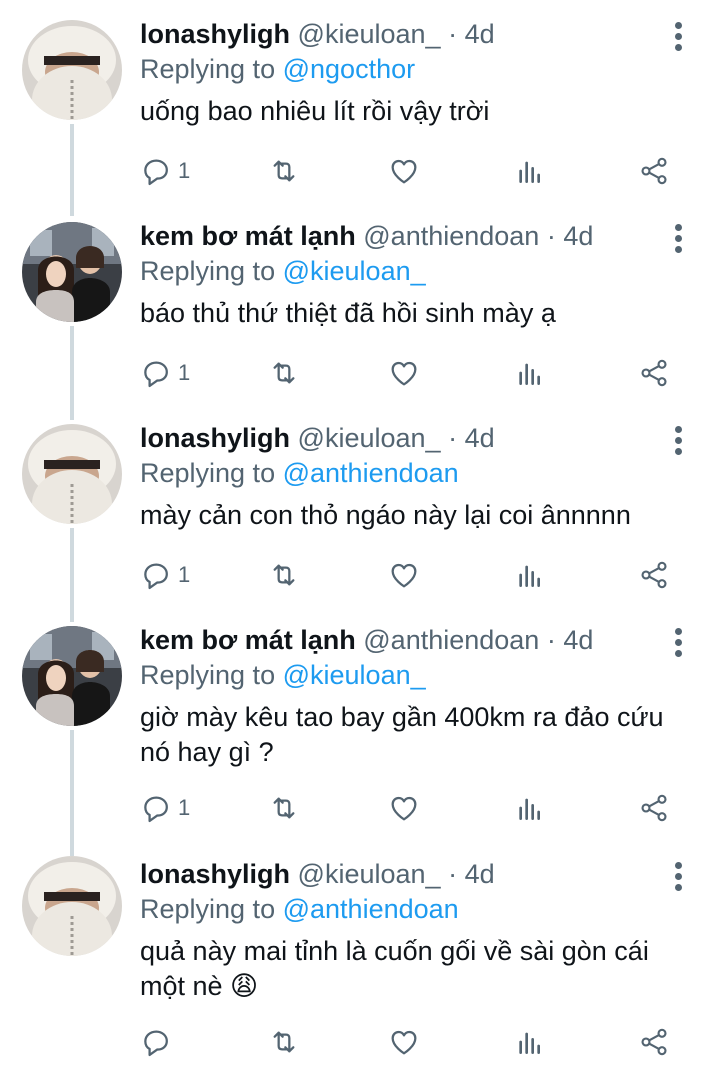 This screenshot has height=1066, width=720. What do you see at coordinates (315, 111) in the screenshot?
I see `tweet-text: uống bao nhiêu lít rồi vậy trời` at bounding box center [315, 111].